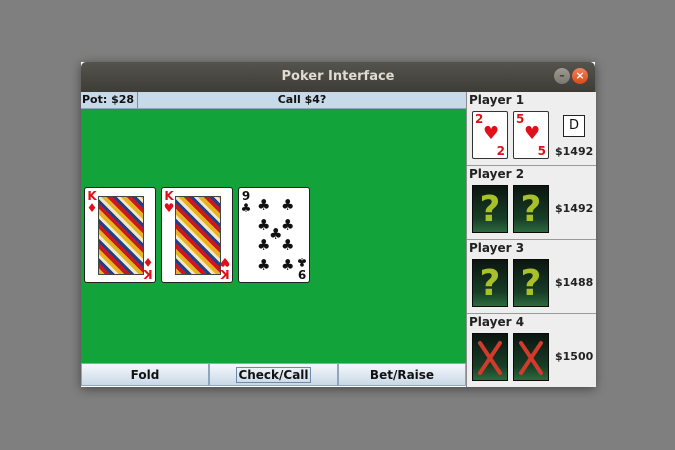  I want to click on player-name: Player 3, so click(497, 248).